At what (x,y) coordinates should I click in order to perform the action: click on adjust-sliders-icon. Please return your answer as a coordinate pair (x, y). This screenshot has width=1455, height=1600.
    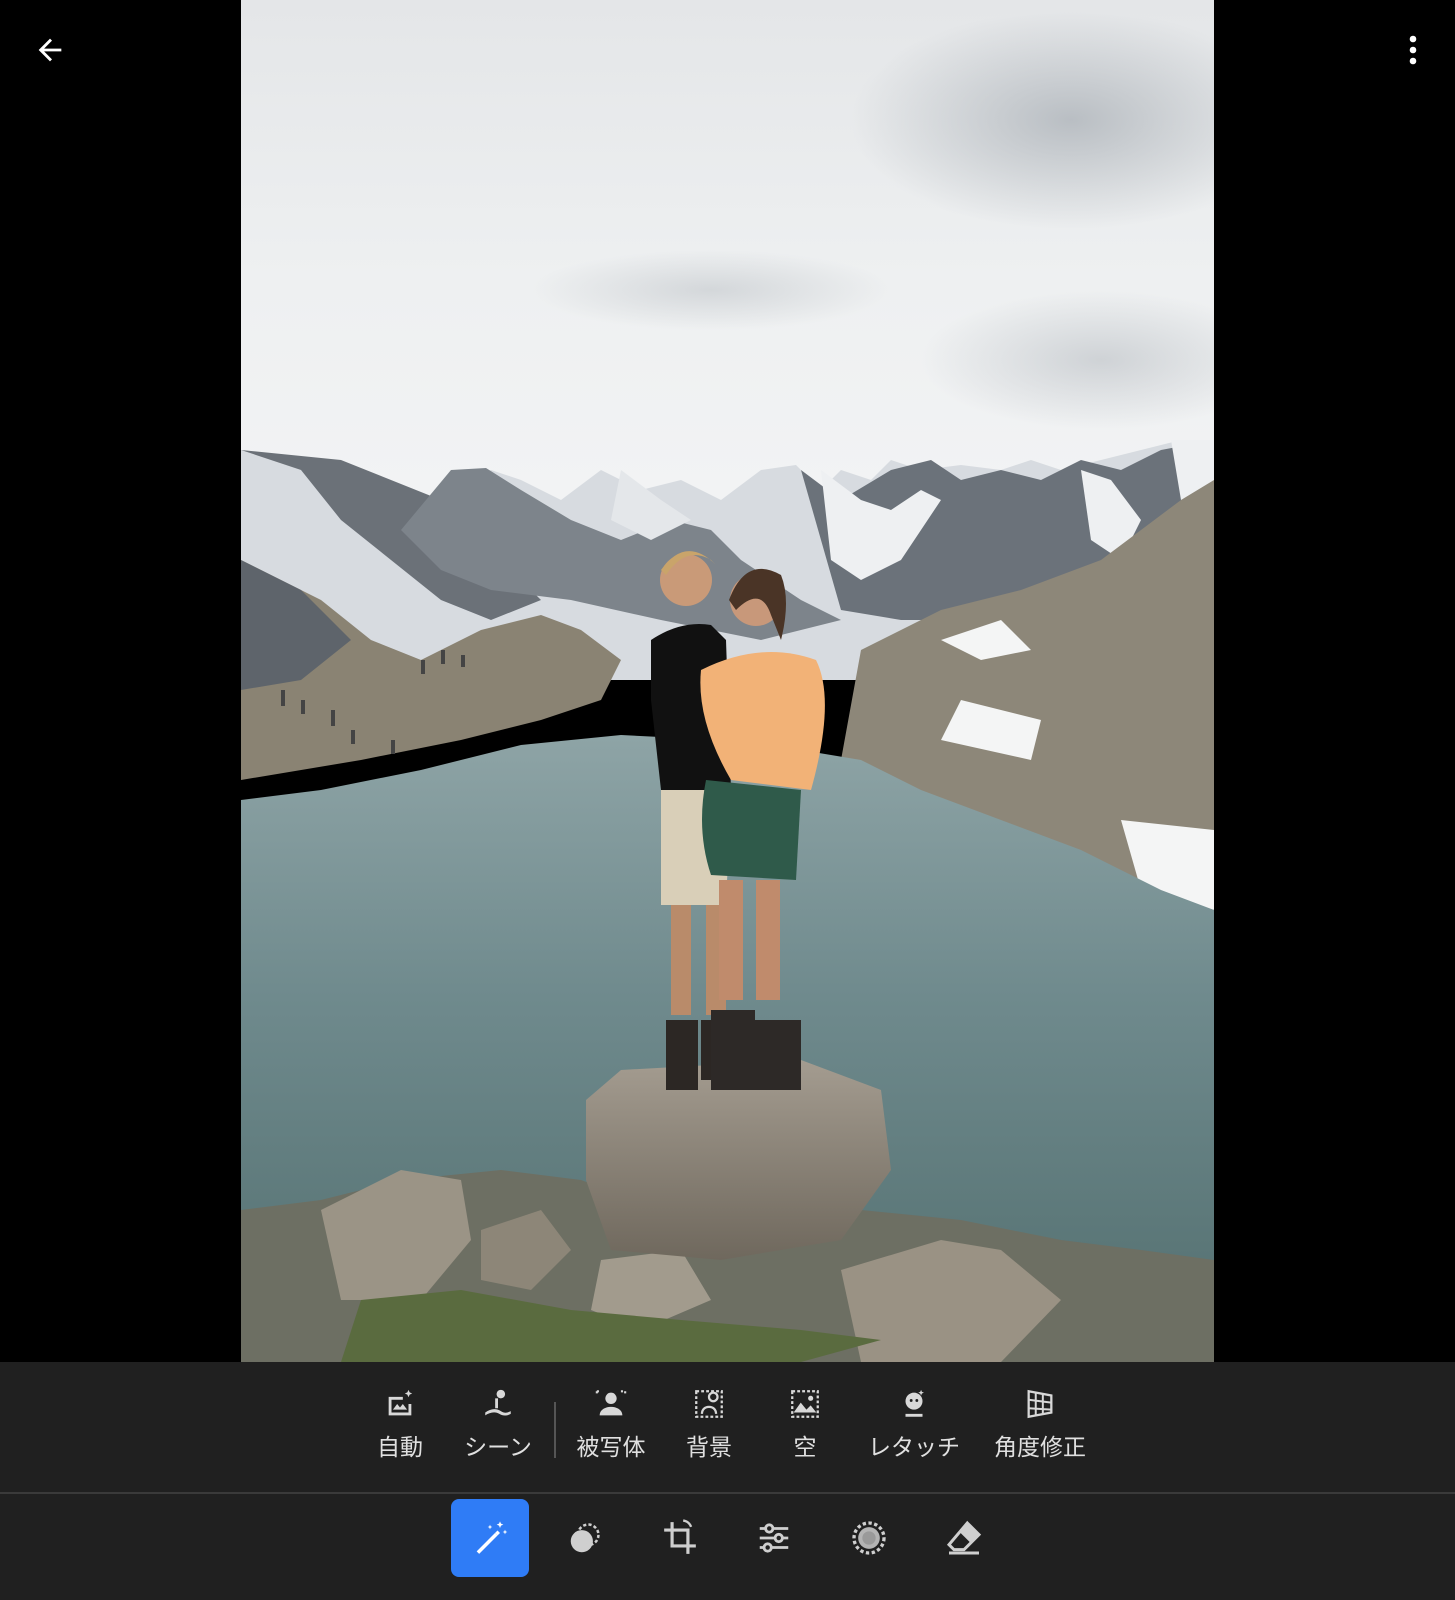
    Looking at the image, I should click on (774, 1538).